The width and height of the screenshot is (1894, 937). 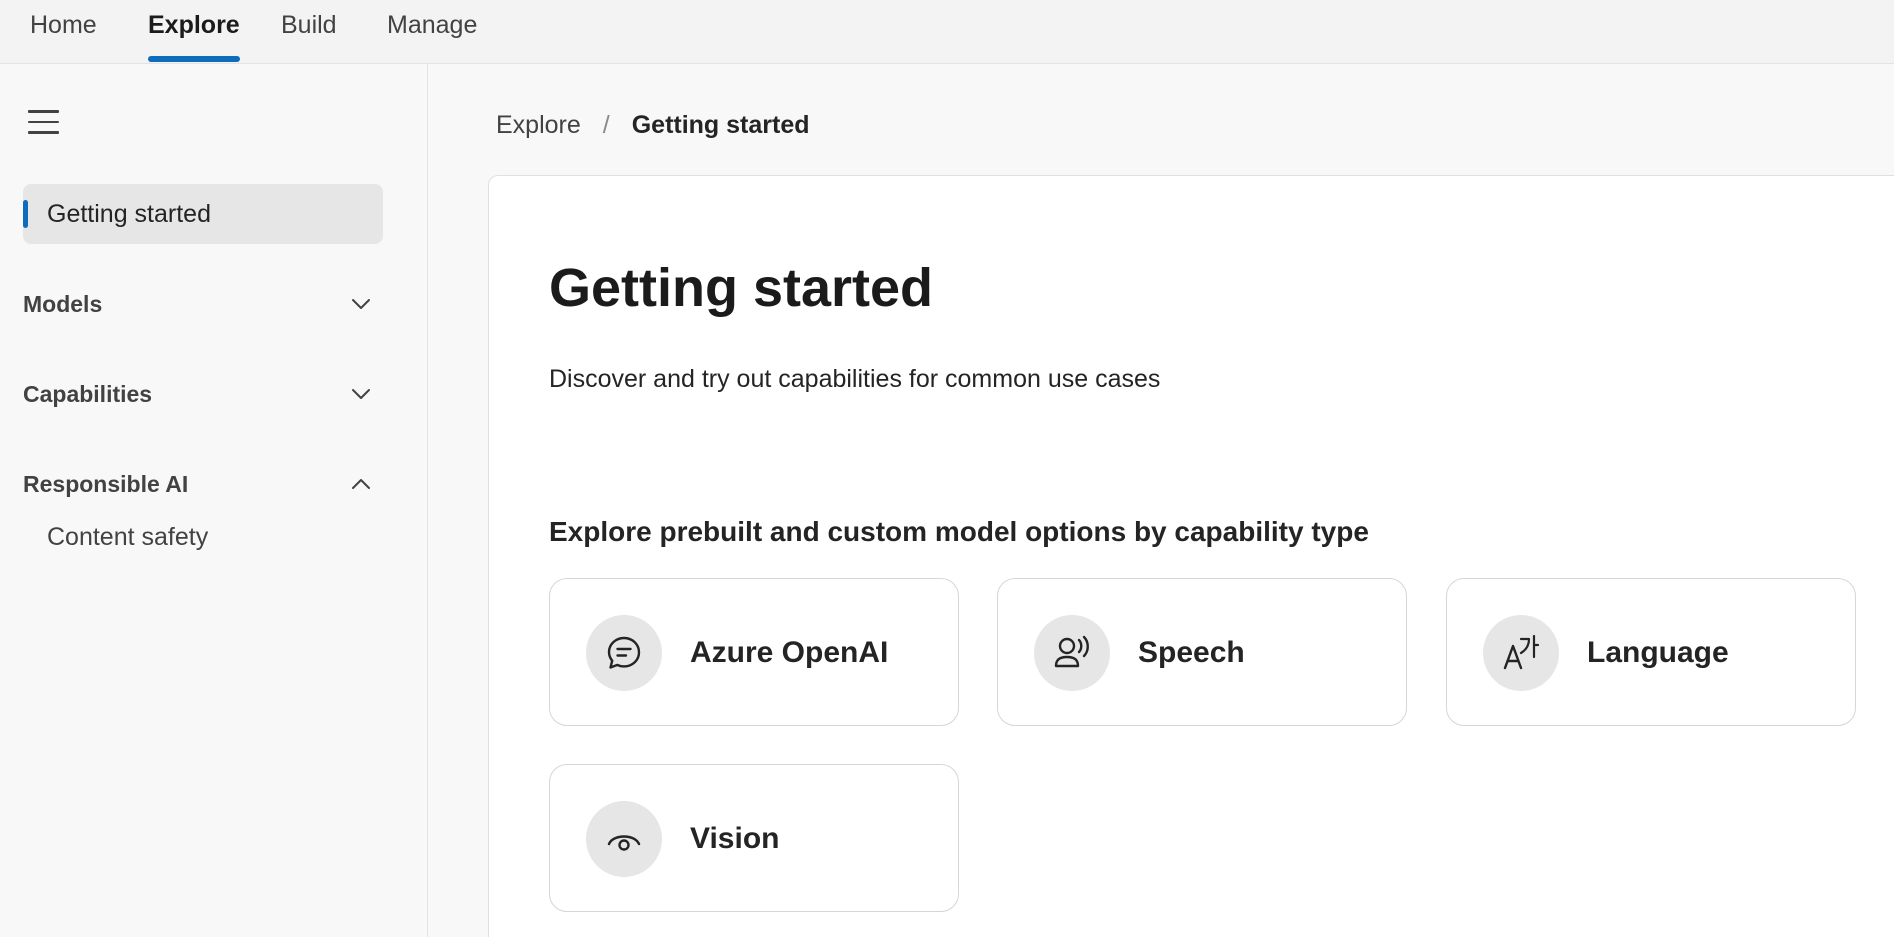 What do you see at coordinates (741, 288) in the screenshot?
I see `page-title: Getting started` at bounding box center [741, 288].